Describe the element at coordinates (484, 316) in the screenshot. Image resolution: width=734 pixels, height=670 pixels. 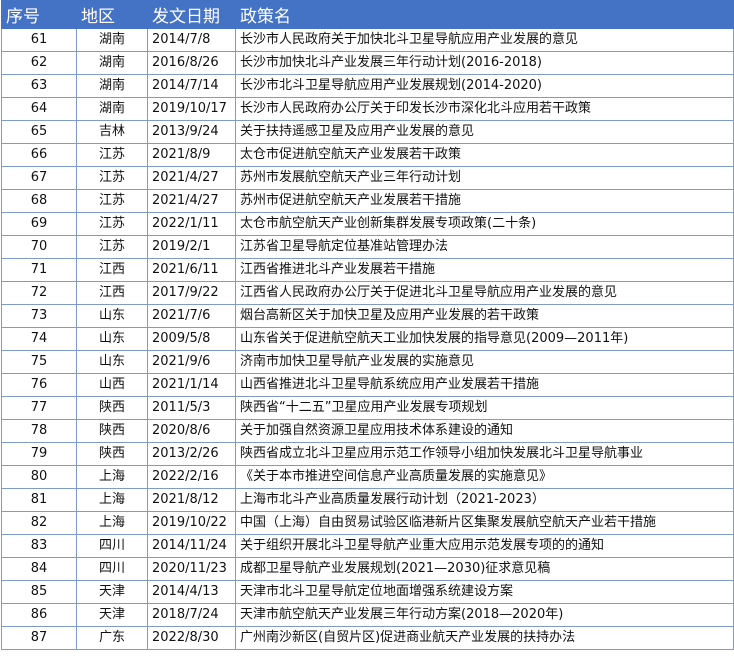
I see `cell-policy-name: 烟台高新区关于加快卫星及应用产业发展的若干政策` at that location.